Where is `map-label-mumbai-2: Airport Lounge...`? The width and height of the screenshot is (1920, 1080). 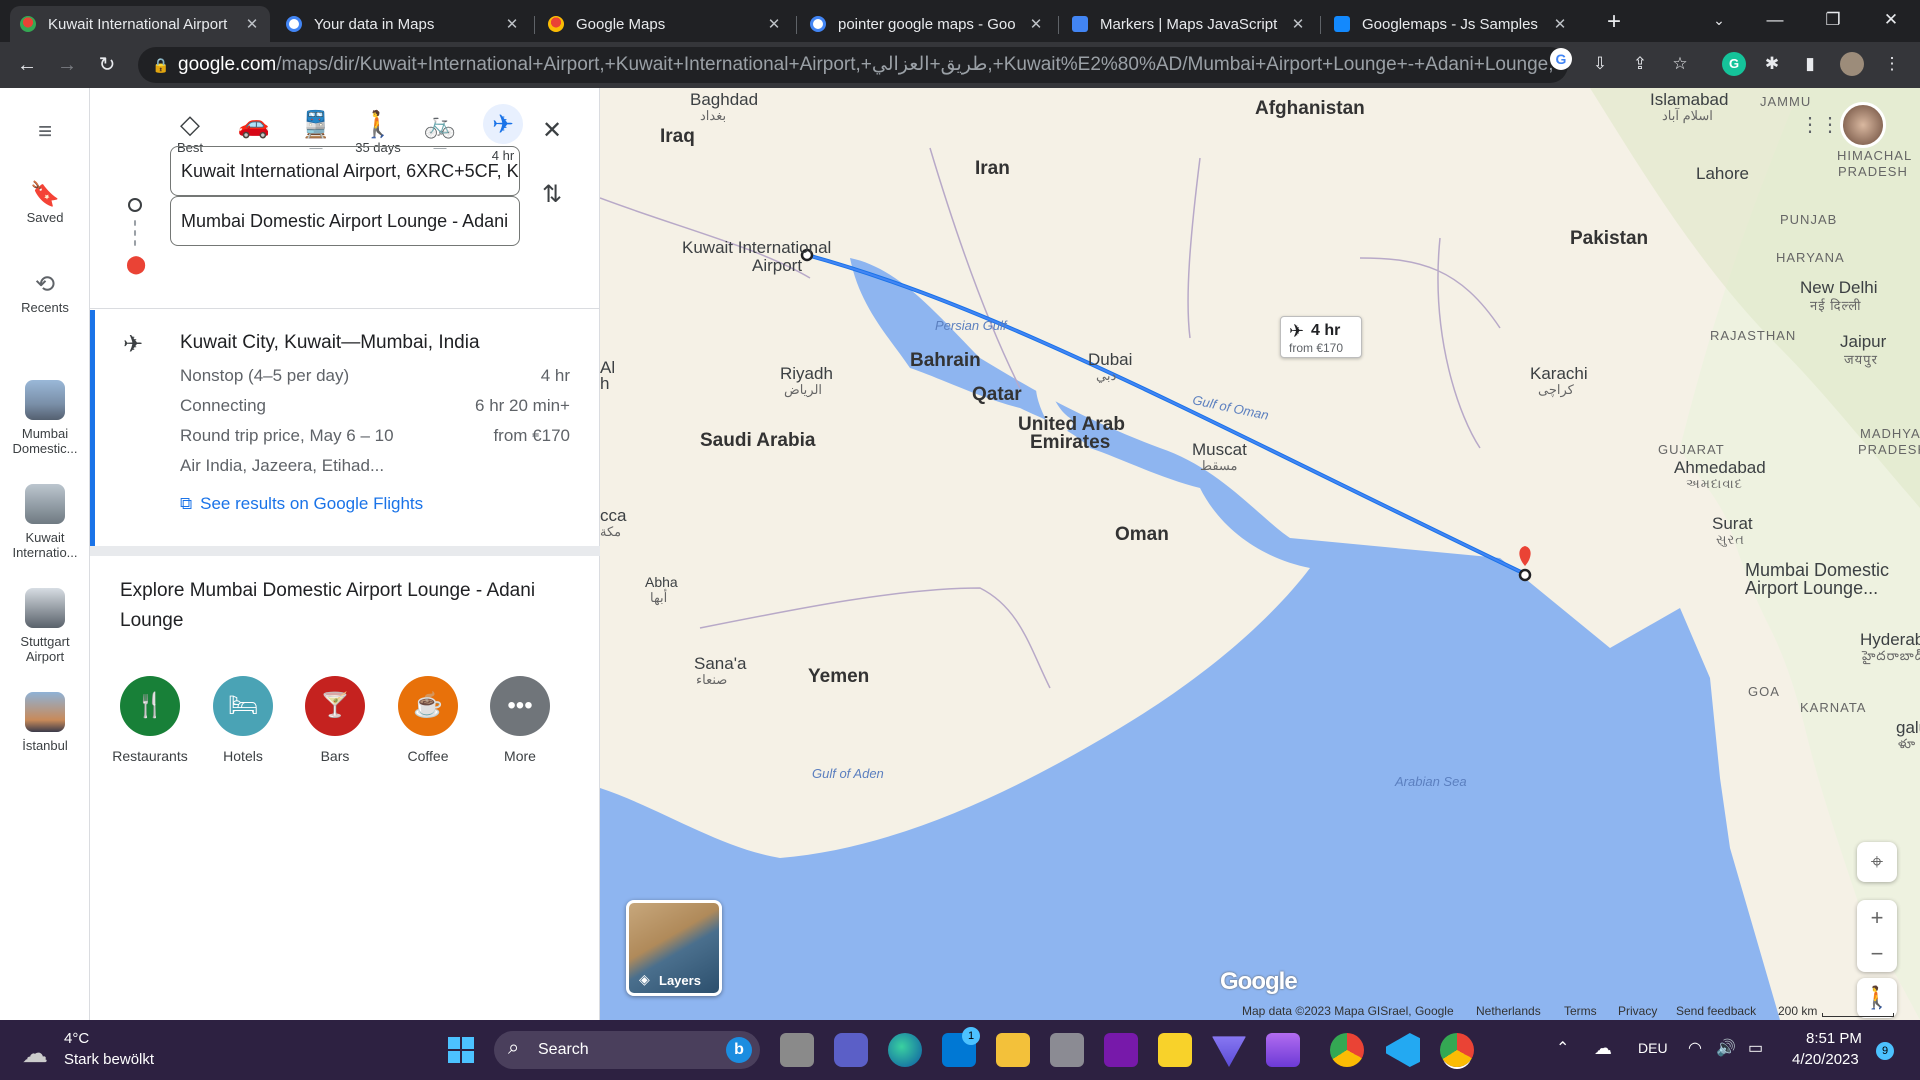 map-label-mumbai-2: Airport Lounge... is located at coordinates (1811, 588).